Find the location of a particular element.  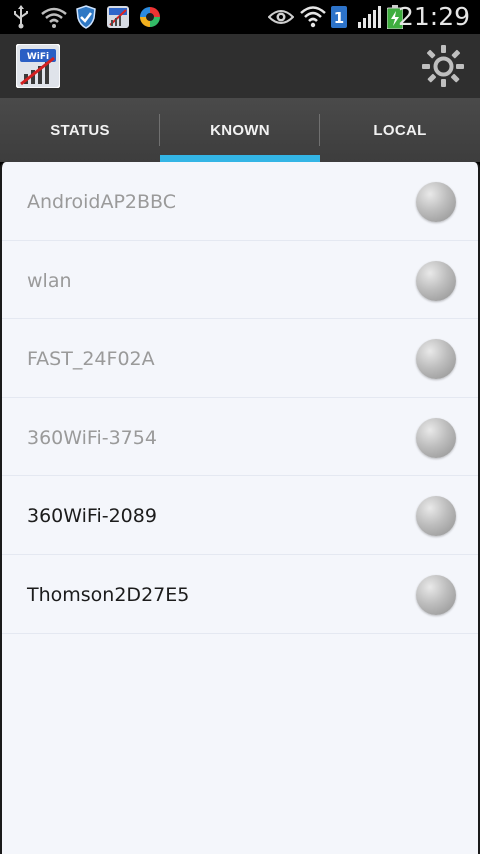

network-ssid: 360WiFi-3754 is located at coordinates (92, 437).